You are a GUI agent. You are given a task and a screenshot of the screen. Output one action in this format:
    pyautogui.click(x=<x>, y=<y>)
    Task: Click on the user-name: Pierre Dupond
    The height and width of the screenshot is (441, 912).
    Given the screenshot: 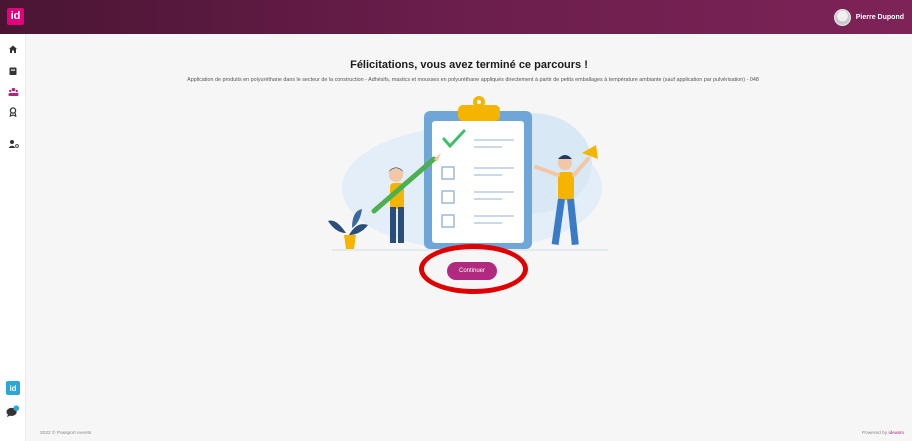 What is the action you would take?
    pyautogui.click(x=880, y=17)
    